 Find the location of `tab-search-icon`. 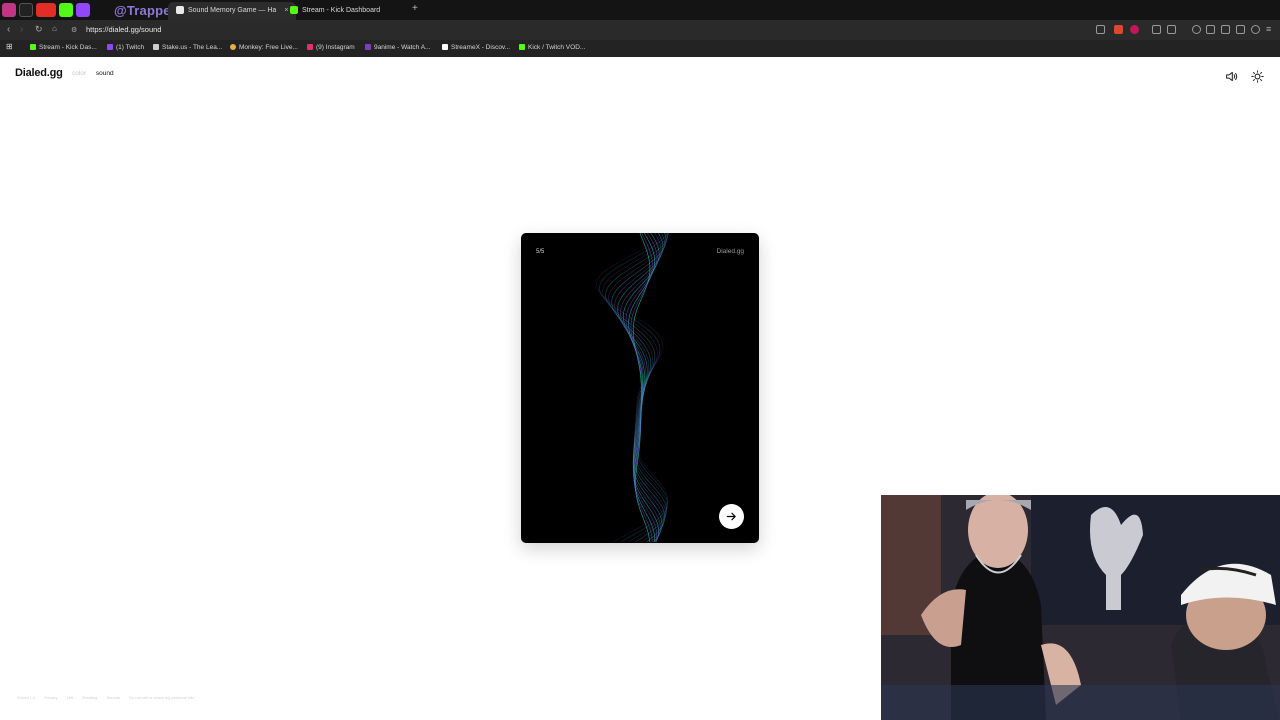

tab-search-icon is located at coordinates (1225, 29).